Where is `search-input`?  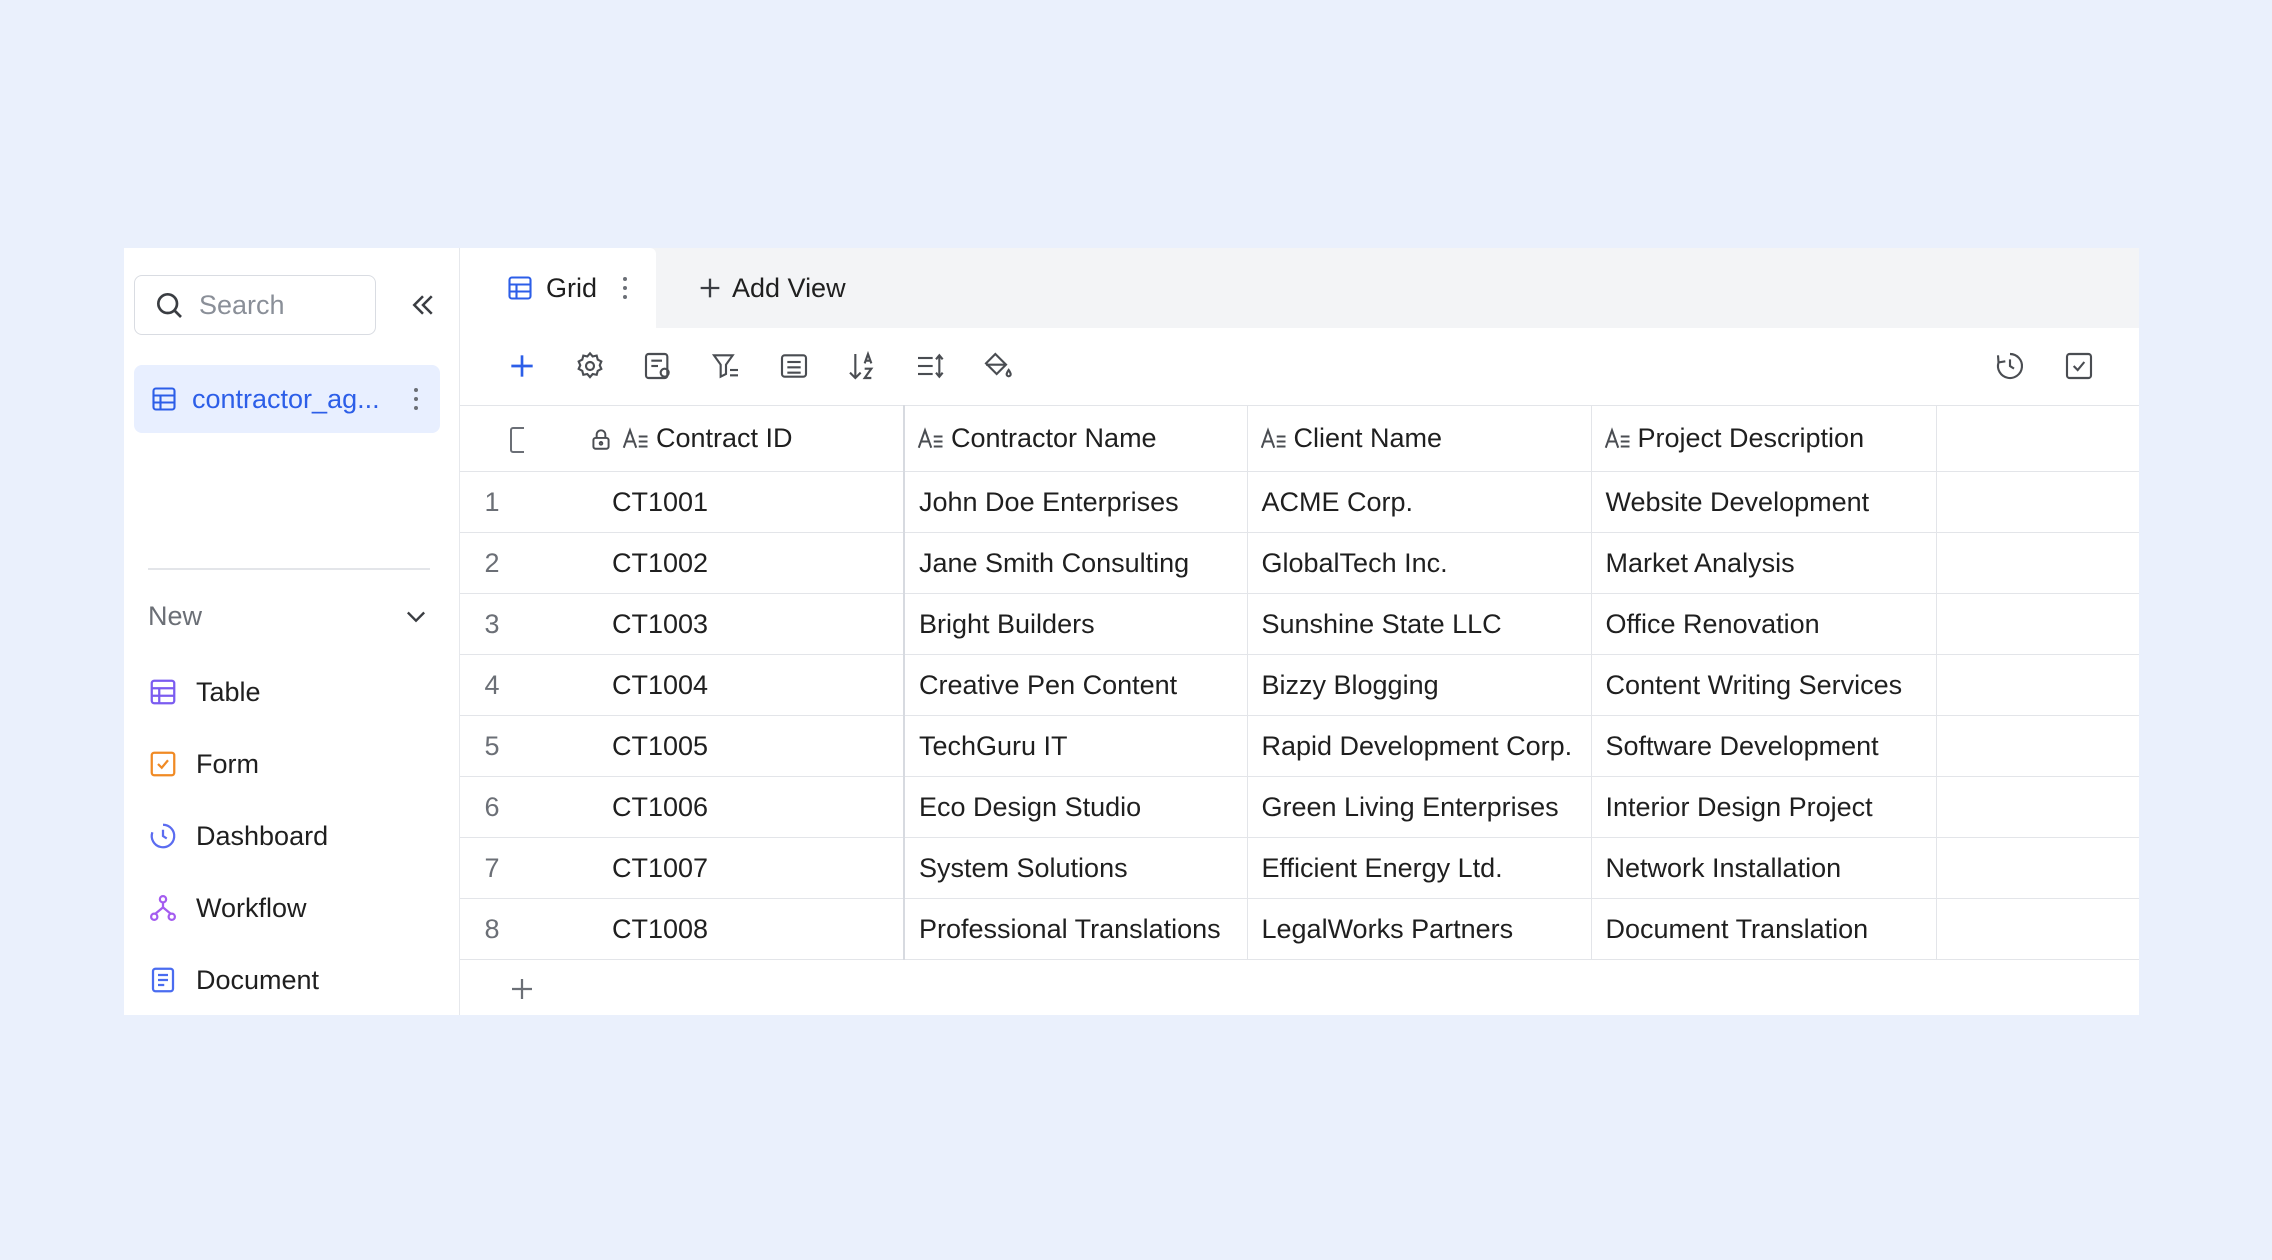
search-input is located at coordinates (279, 305).